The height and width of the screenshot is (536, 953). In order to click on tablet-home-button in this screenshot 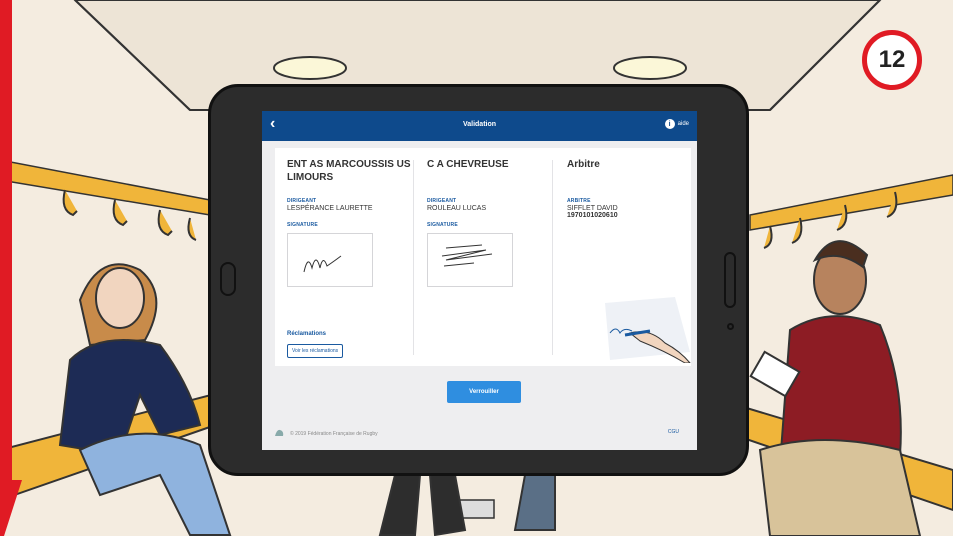, I will do `click(228, 279)`.